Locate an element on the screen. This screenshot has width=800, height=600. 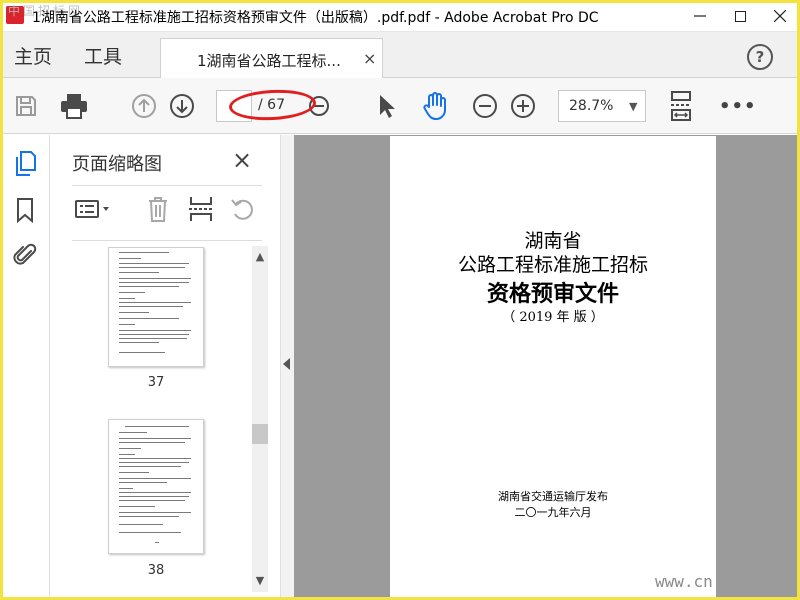
previous-page-button is located at coordinates (144, 106).